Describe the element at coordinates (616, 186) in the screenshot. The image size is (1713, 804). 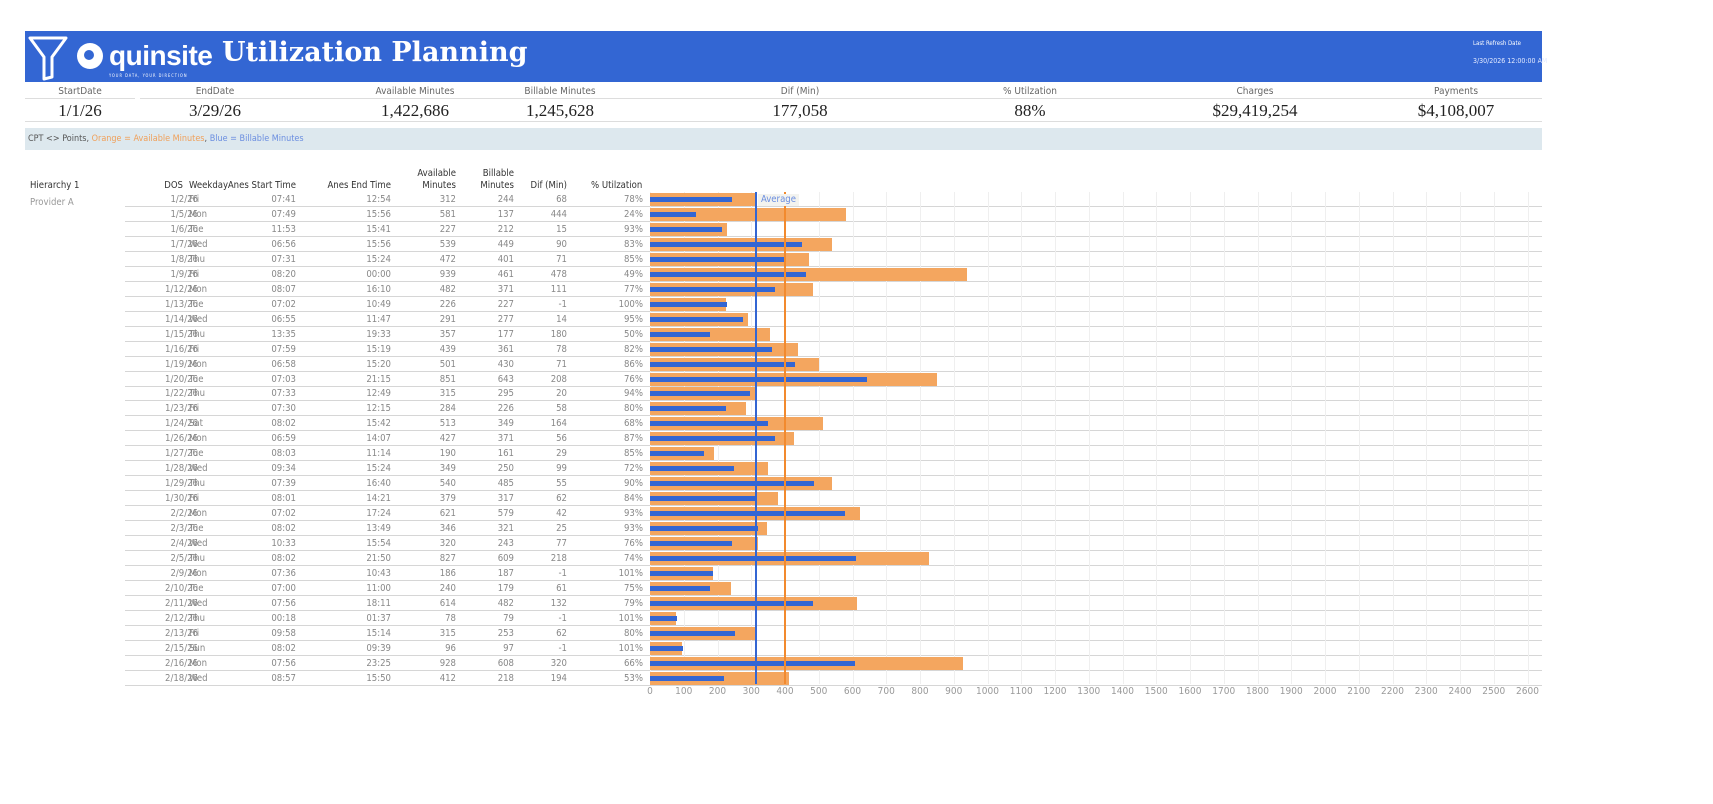
I see `col-header-pct: % Utilzation` at that location.